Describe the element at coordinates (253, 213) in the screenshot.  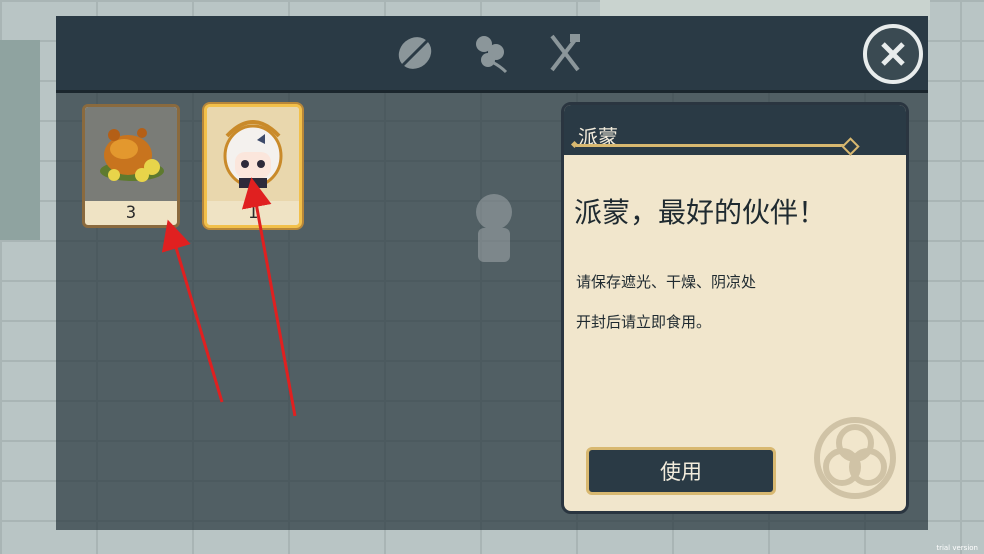
I see `item-count: 1` at that location.